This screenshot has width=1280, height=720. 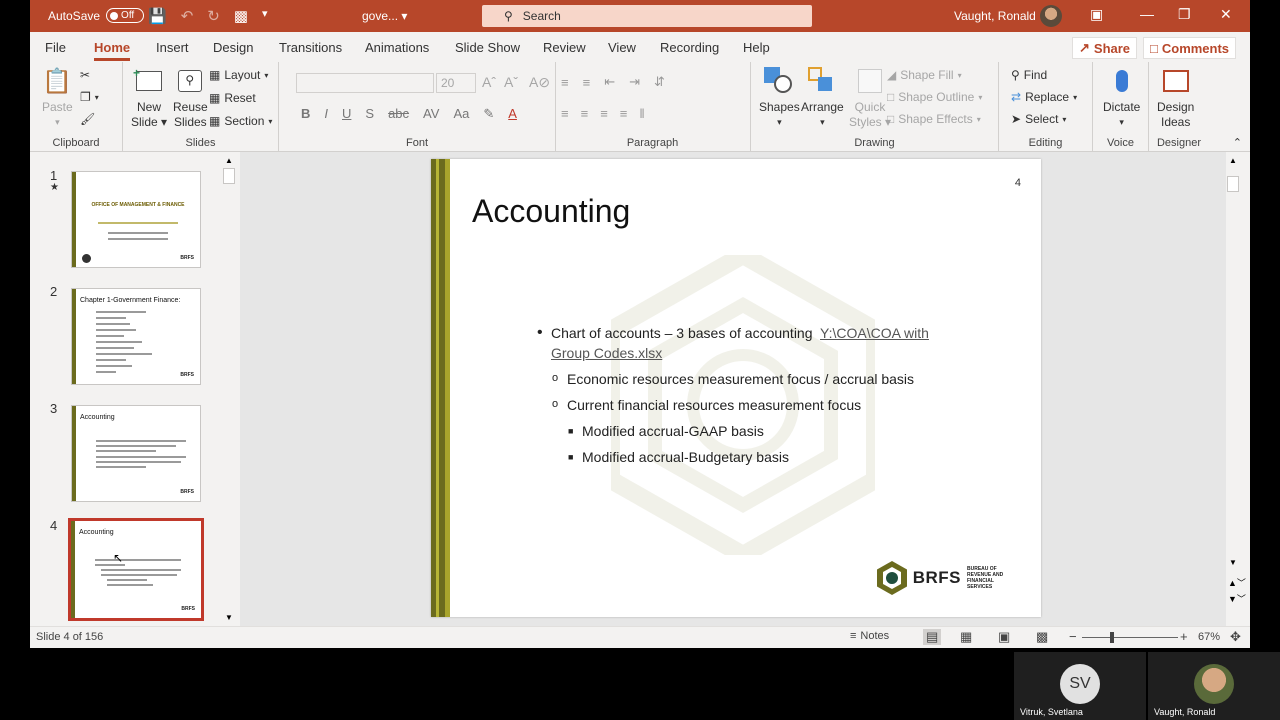 I want to click on undo-icon: ↶, so click(x=187, y=16).